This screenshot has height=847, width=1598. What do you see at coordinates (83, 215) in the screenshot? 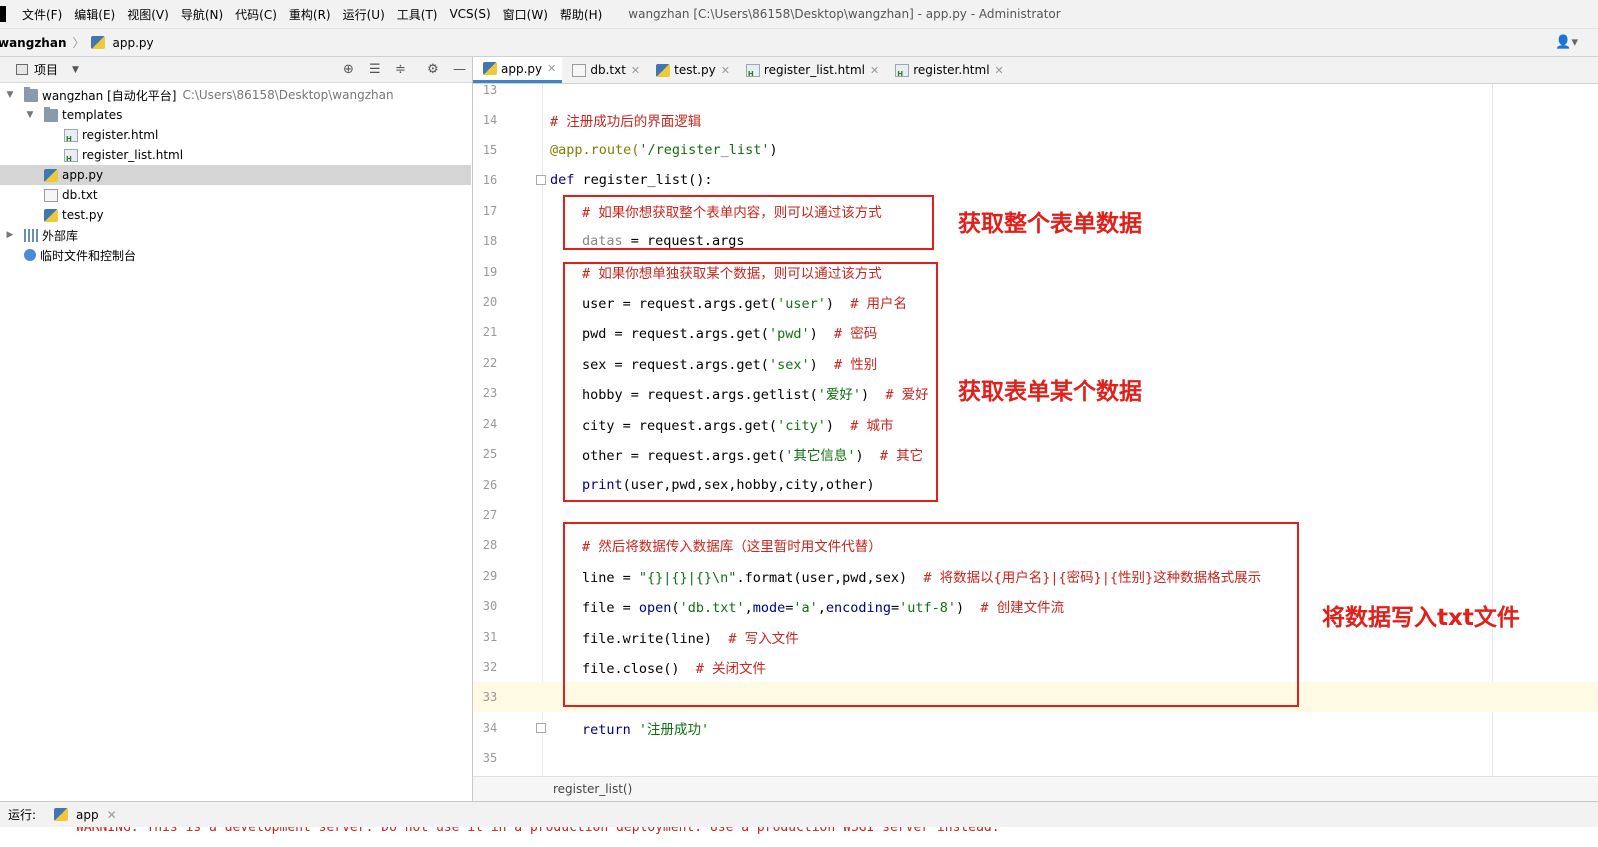
I see `tree-item-label: test.py` at bounding box center [83, 215].